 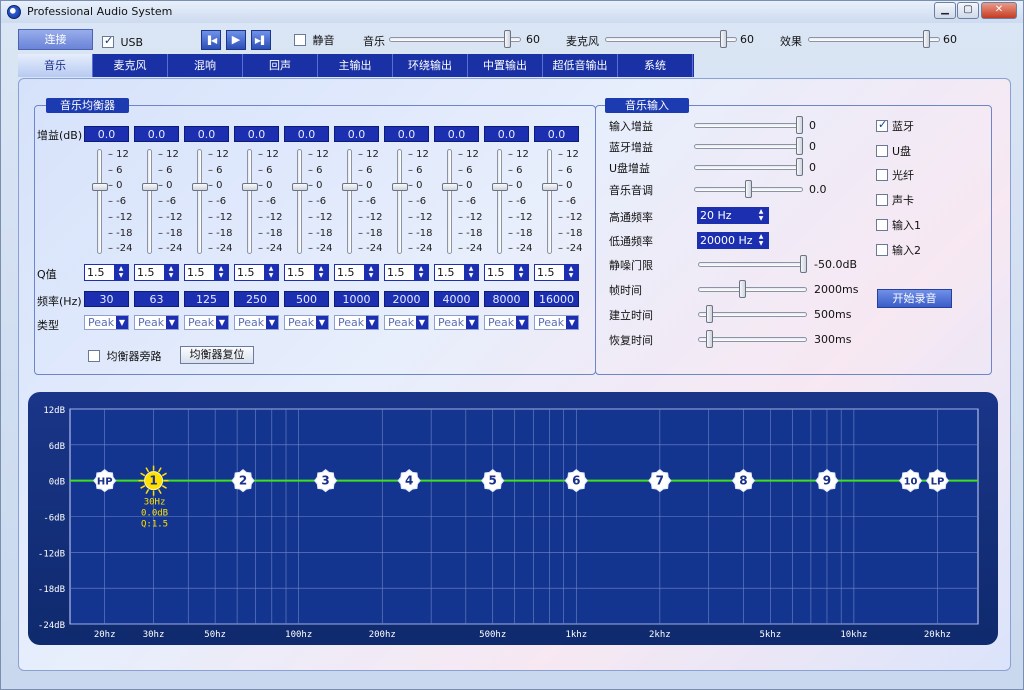 I want to click on frequency-value-box: 125, so click(x=206, y=299).